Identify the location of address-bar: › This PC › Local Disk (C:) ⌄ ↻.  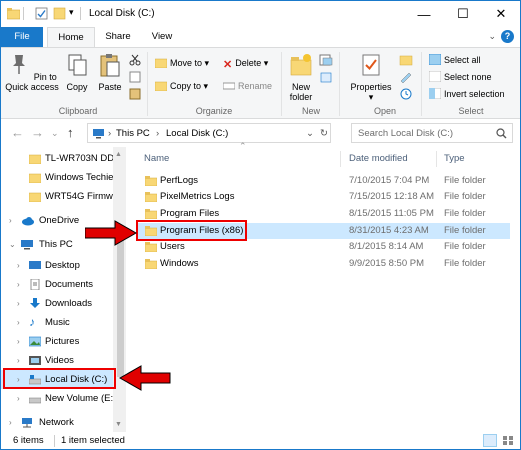
(209, 133).